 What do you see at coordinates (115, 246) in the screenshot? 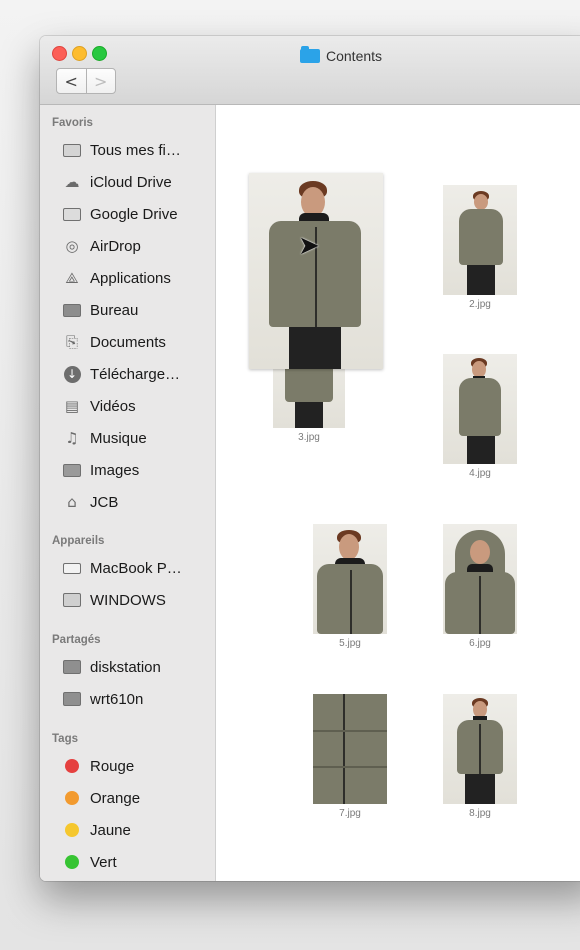
I see `sidebar-item-label: AirDrop` at bounding box center [115, 246].